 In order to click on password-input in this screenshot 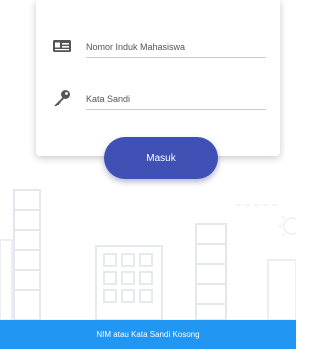, I will do `click(176, 99)`.